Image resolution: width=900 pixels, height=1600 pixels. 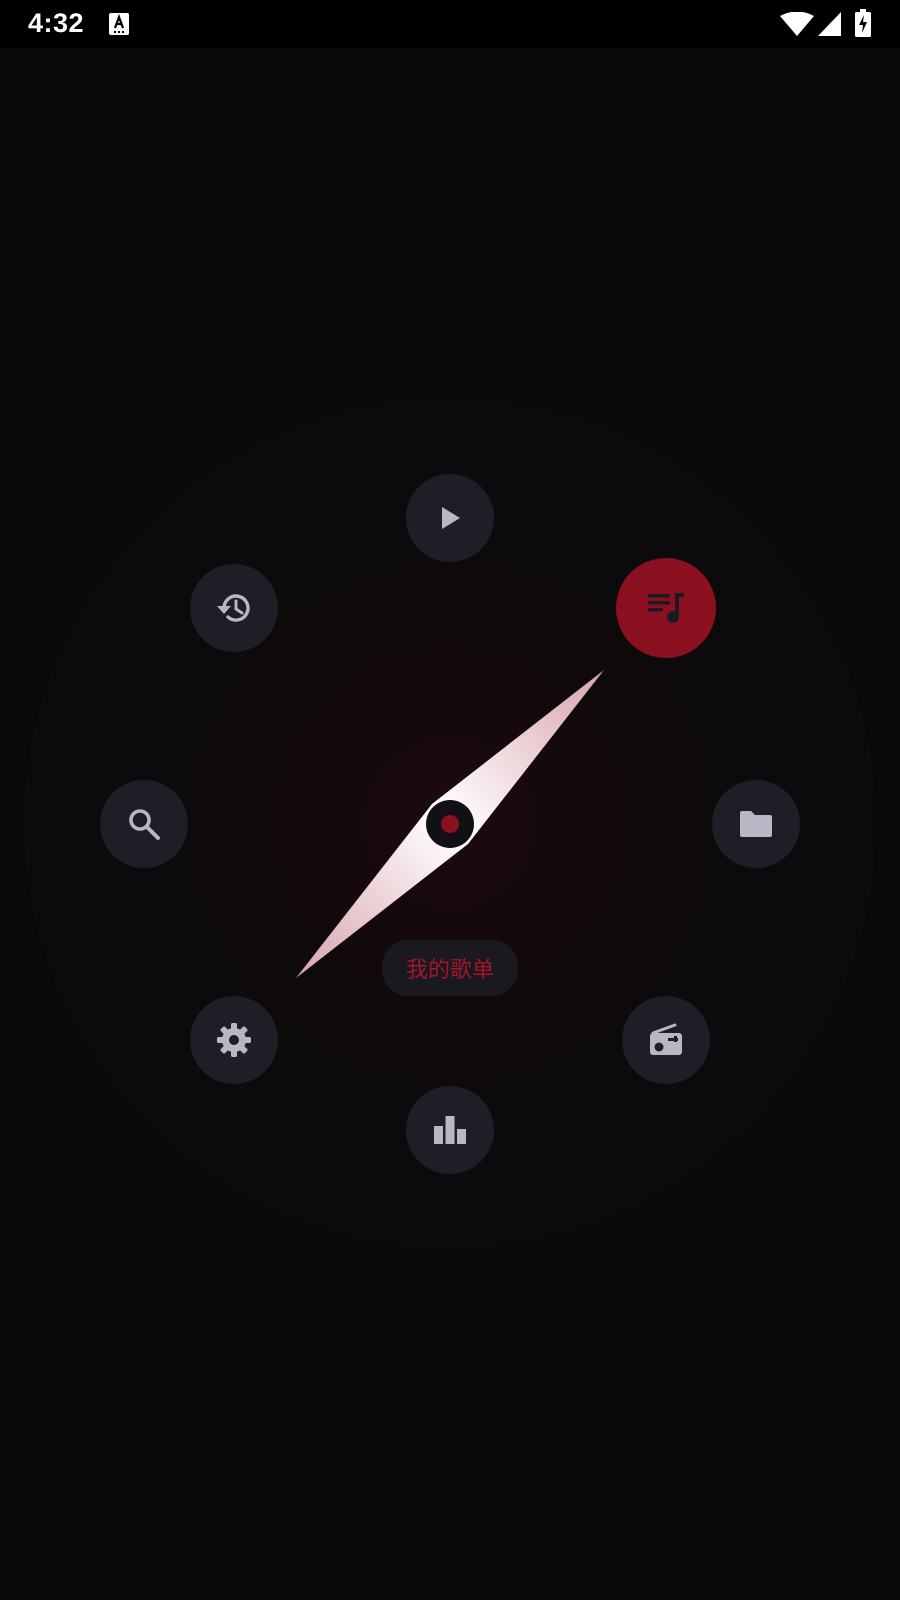 I want to click on folder-button, so click(x=756, y=824).